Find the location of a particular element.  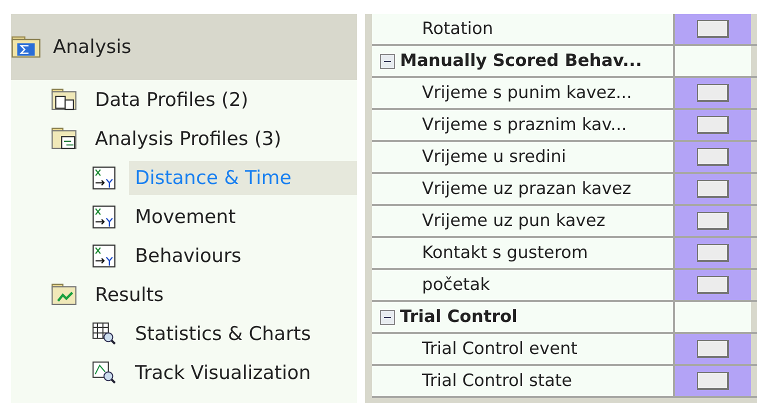

tree-item: Movement is located at coordinates (185, 217).